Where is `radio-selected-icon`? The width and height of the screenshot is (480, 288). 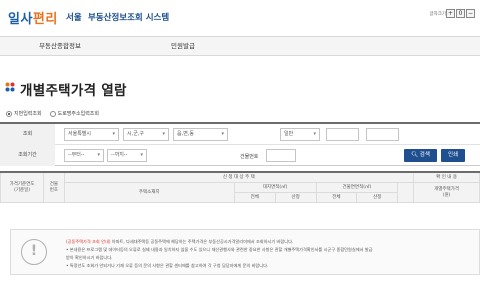 radio-selected-icon is located at coordinates (9, 113).